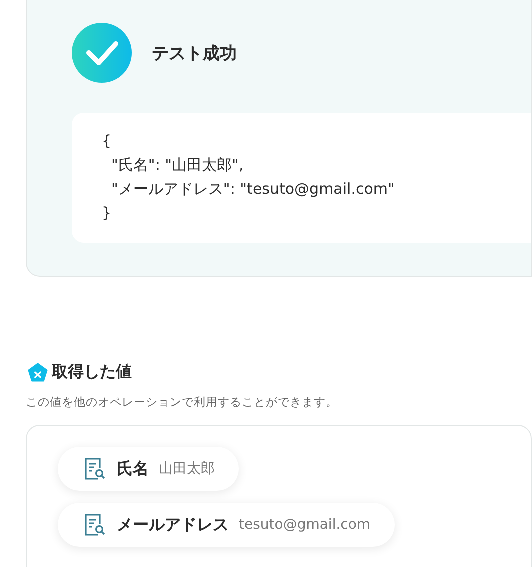 The height and width of the screenshot is (567, 532). Describe the element at coordinates (252, 189) in the screenshot. I see `code-line: "メールアドレス": "tesuto@gmail.com"` at that location.